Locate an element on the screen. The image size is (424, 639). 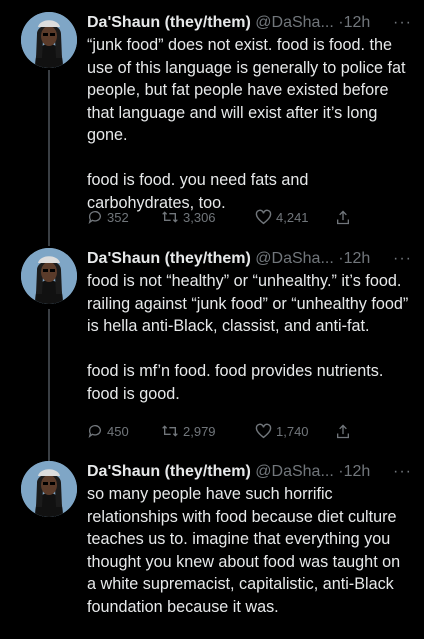
tweet-actions: 352 3,306 4,241 is located at coordinates (222, 217).